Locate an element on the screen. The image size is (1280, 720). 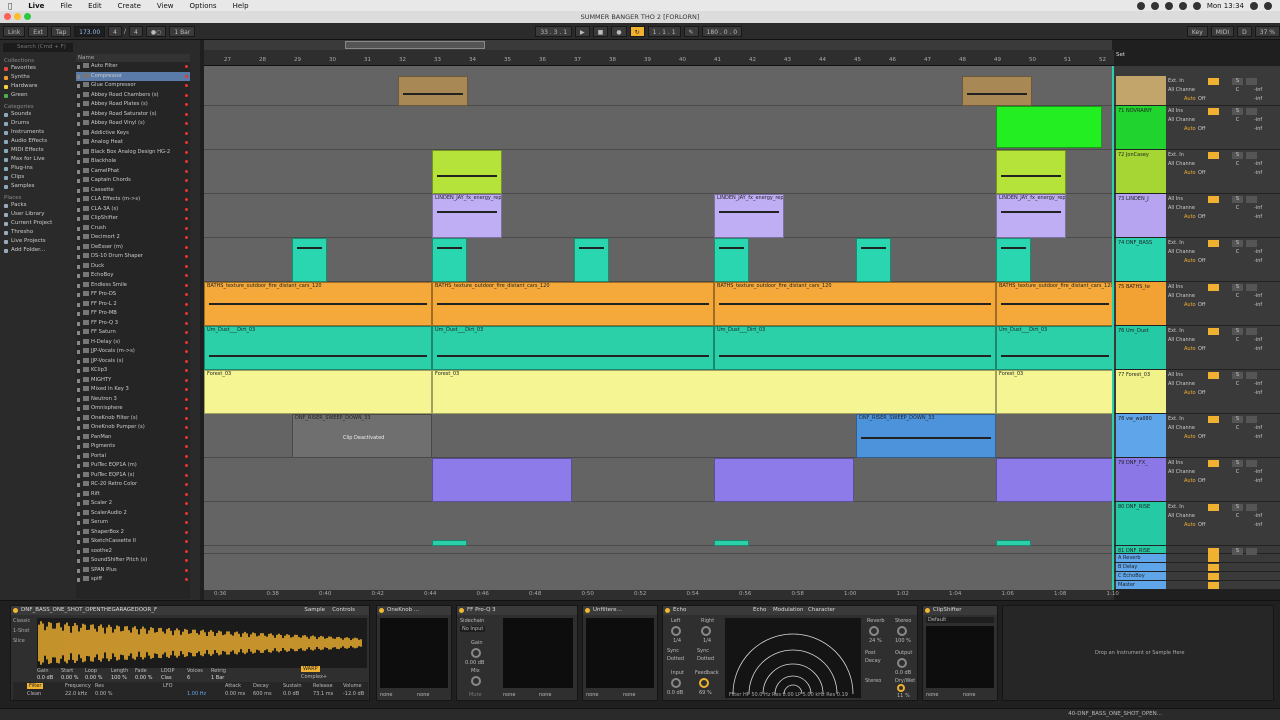
track-input-type: All Ins is located at coordinates (1175, 199).